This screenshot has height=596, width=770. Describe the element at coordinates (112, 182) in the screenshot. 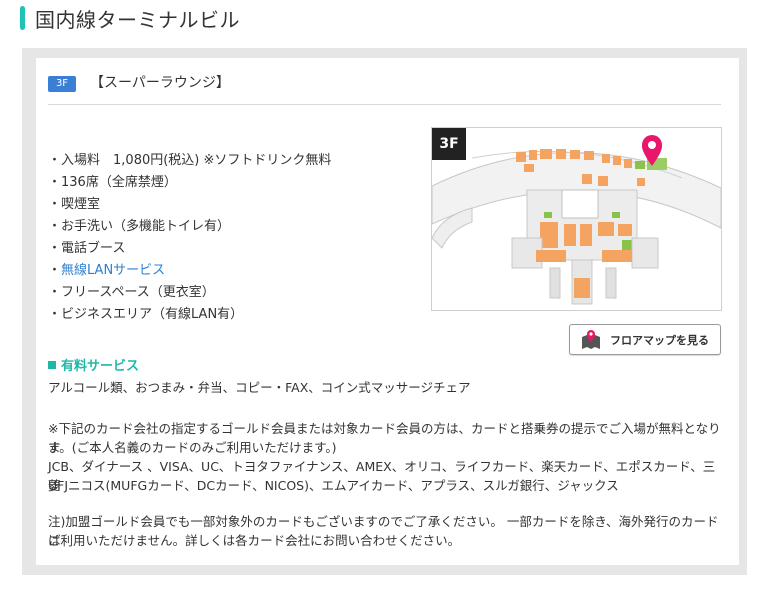

I see `facility-item: ・136席（全席禁煙）` at that location.